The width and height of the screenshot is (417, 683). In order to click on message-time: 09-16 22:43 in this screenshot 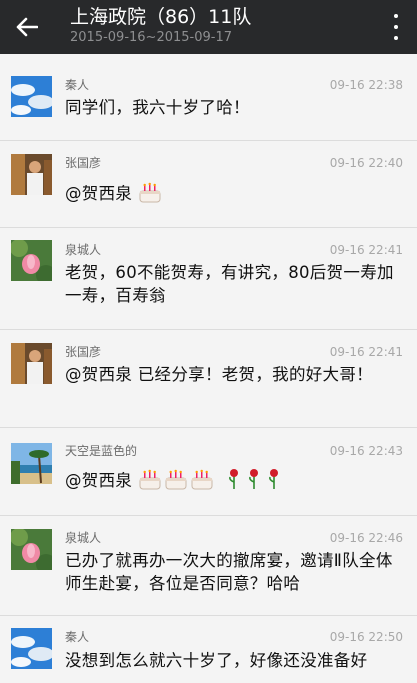, I will do `click(366, 451)`.